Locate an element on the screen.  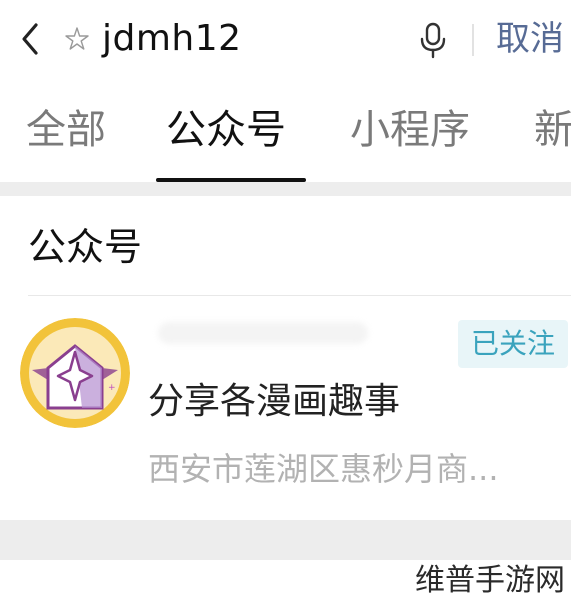
search-bar: jdmh12 取消 is located at coordinates (285, 40).